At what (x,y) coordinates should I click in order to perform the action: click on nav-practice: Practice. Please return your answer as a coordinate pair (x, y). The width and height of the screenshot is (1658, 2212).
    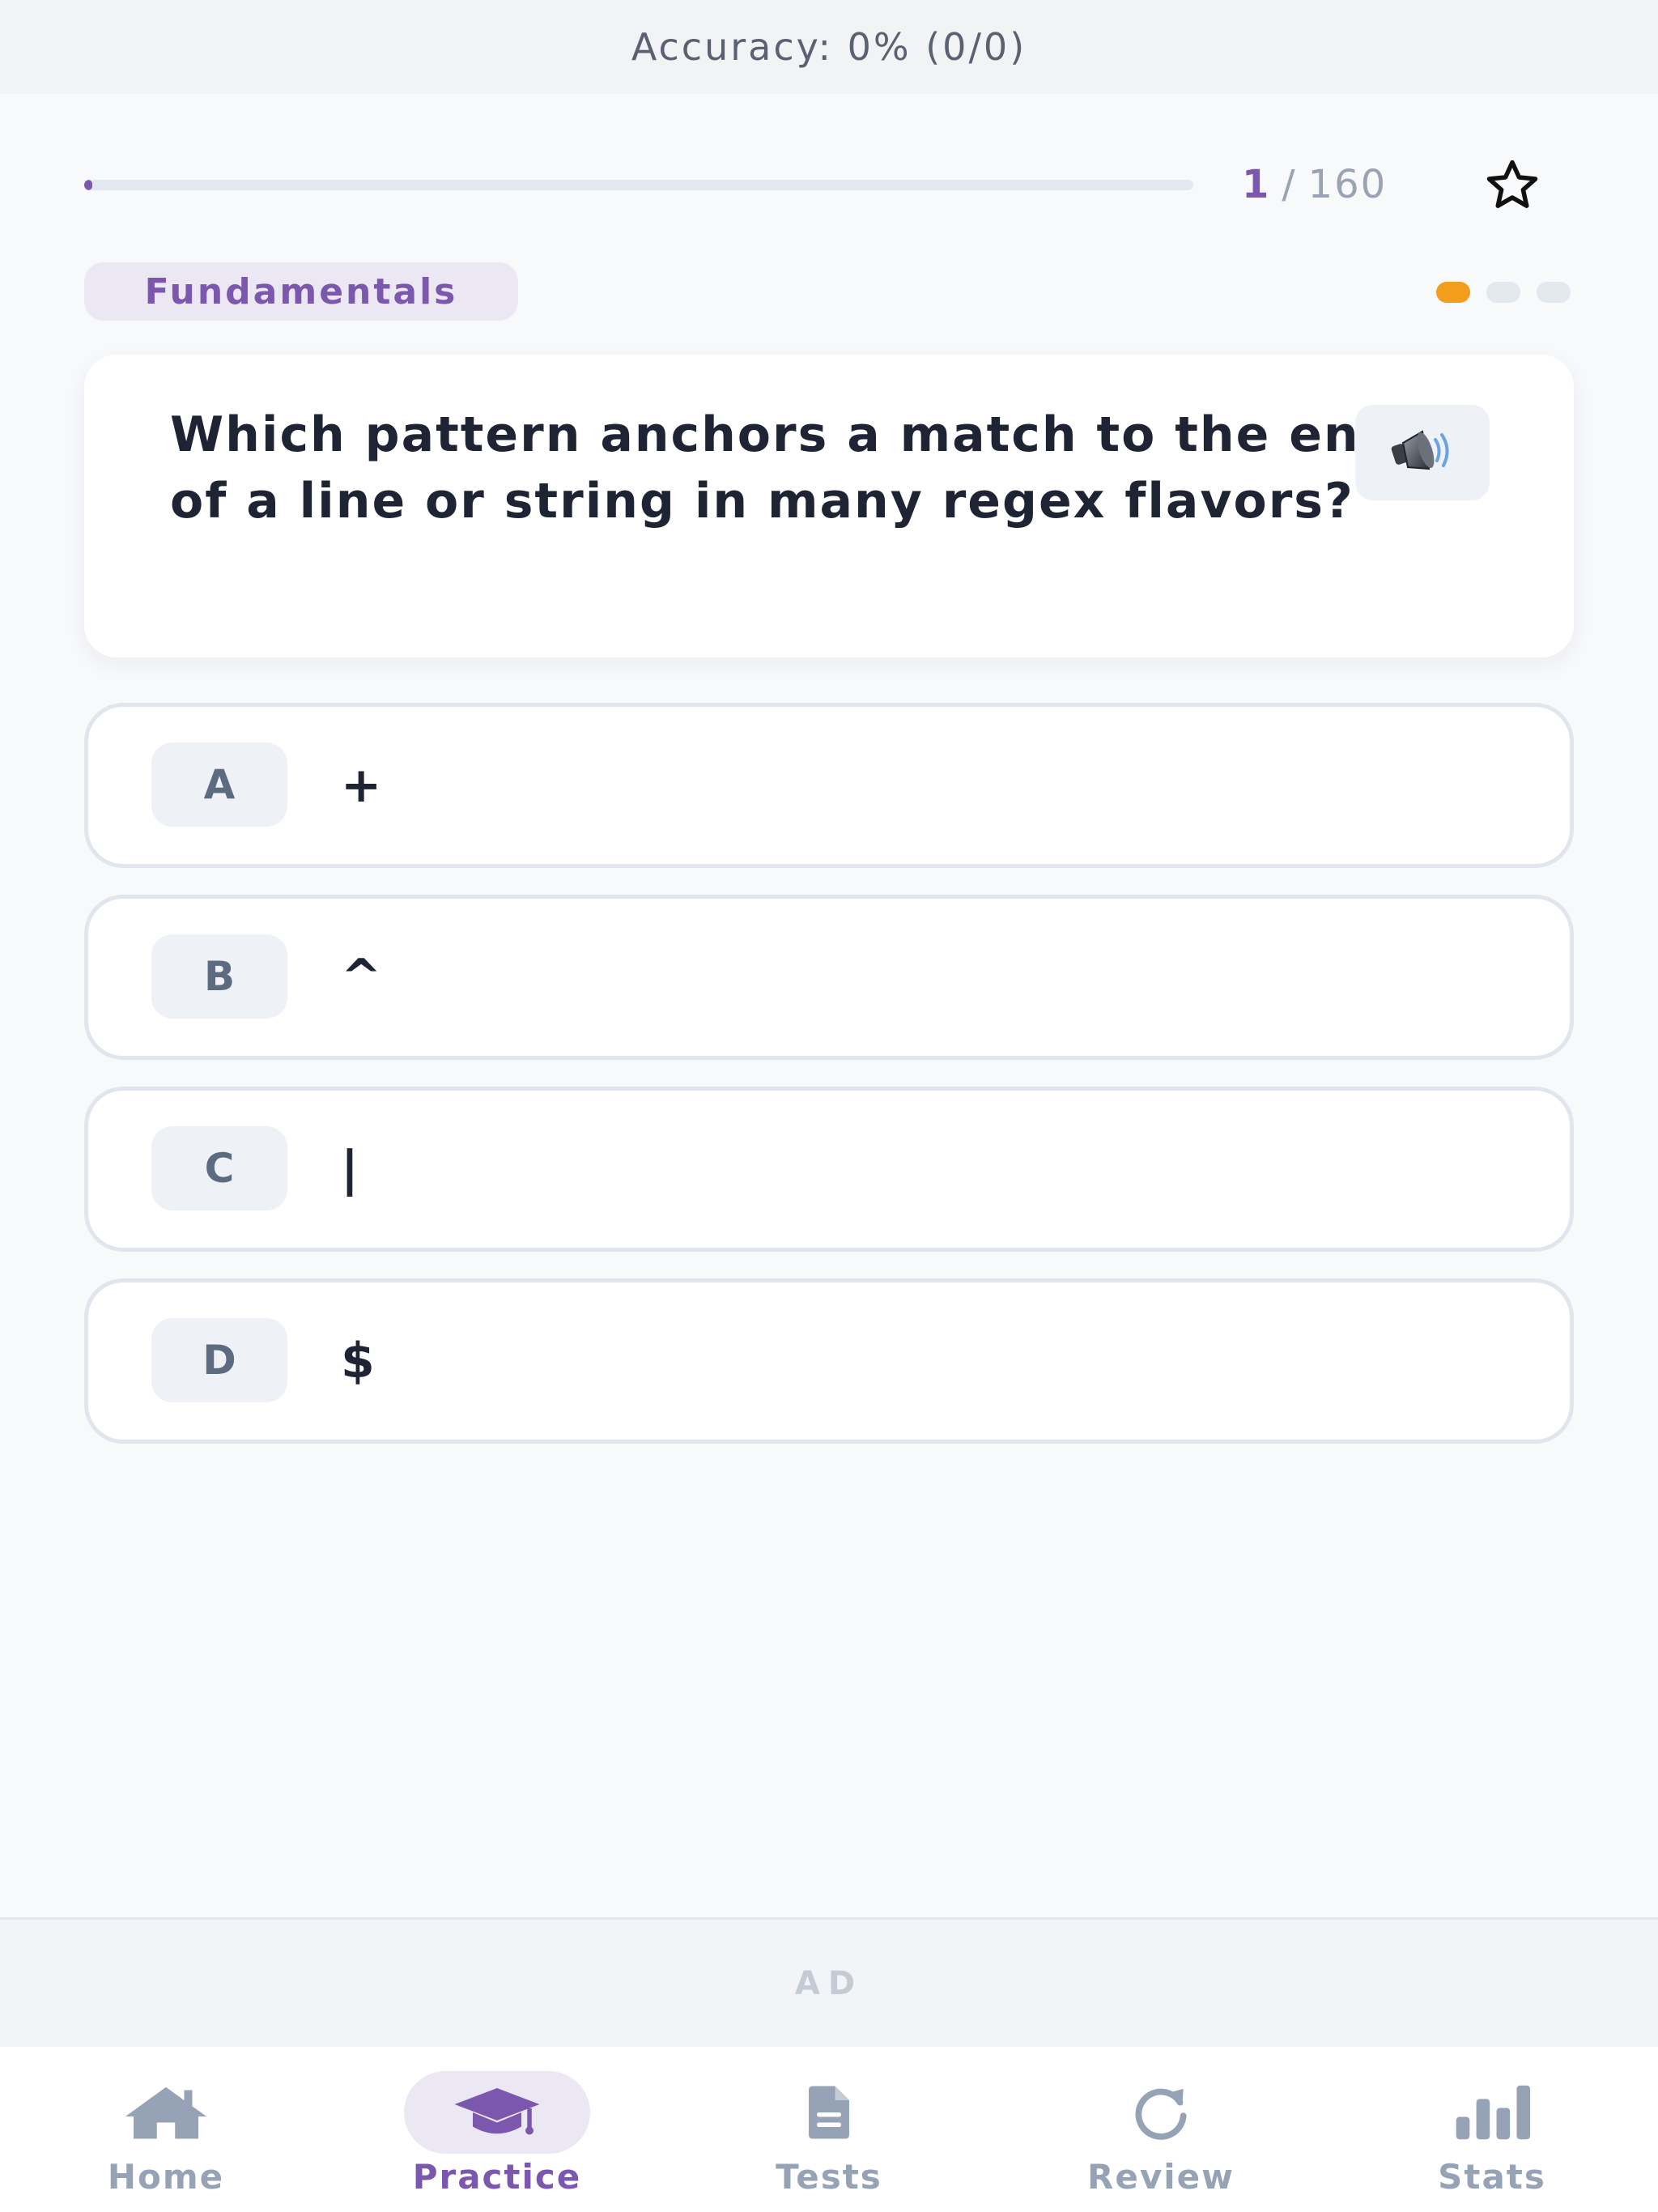
    Looking at the image, I should click on (497, 2130).